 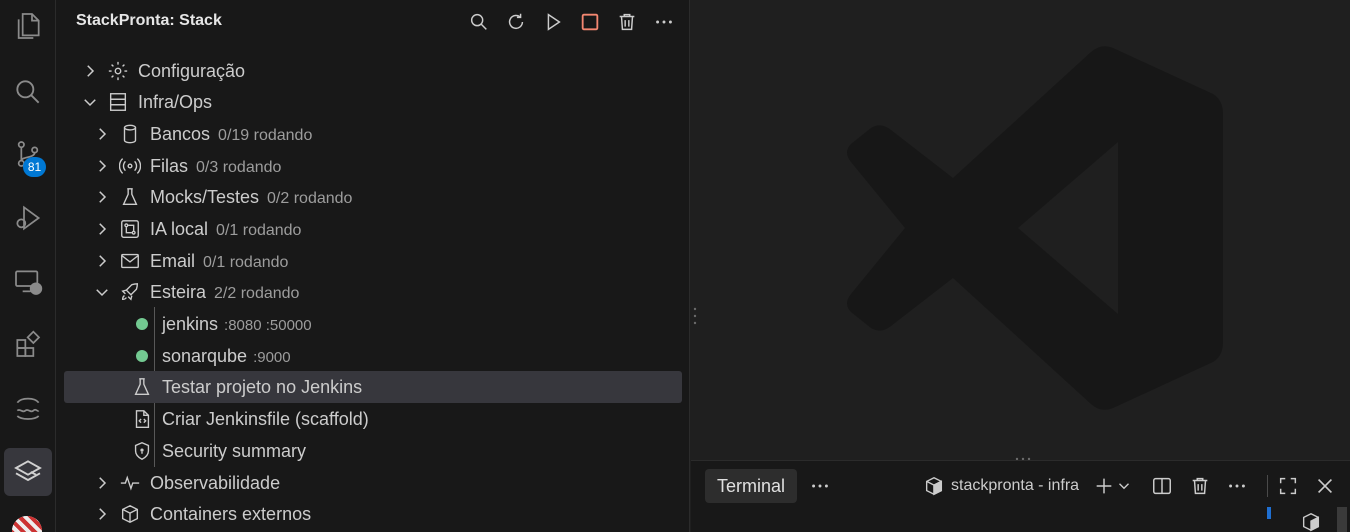 I want to click on panel-more-button, so click(x=820, y=486).